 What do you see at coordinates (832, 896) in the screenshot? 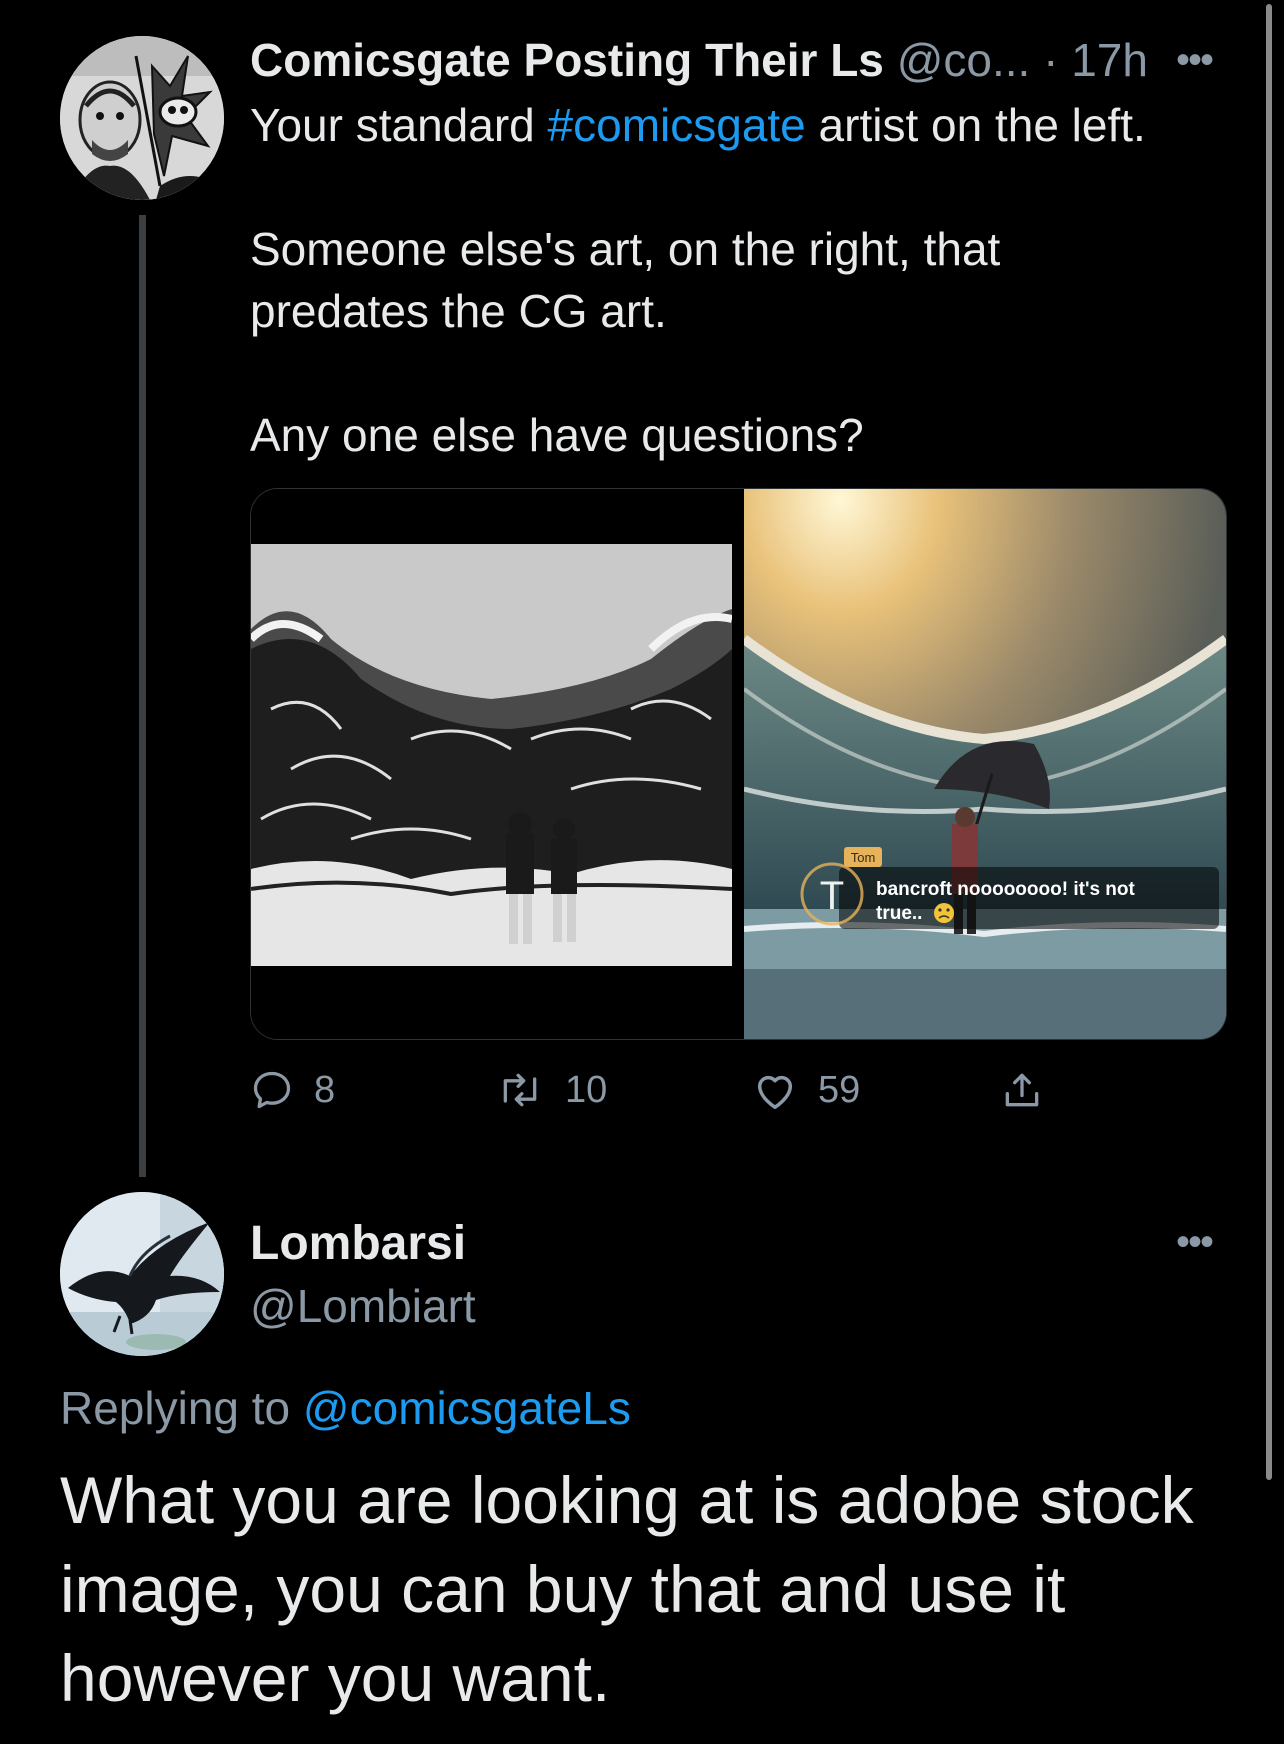
I see `overlay-initial: T` at bounding box center [832, 896].